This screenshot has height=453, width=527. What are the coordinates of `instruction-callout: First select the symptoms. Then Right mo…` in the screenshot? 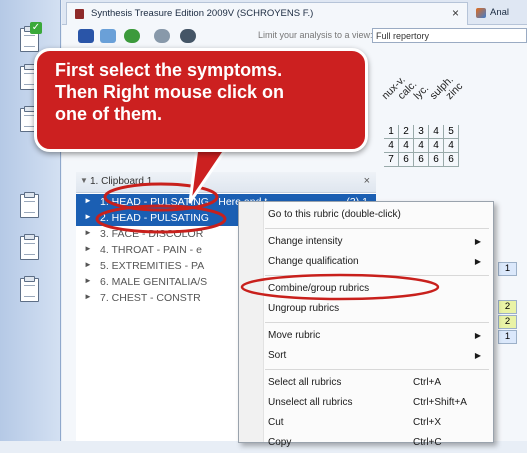 It's located at (201, 100).